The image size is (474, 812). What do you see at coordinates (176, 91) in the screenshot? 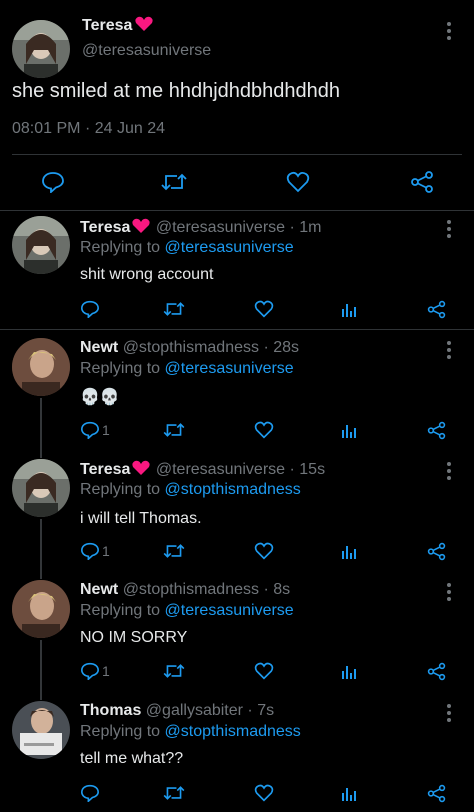
I see `tweet-text: she smiled at me hhdhjdhdbhdhdhdh` at bounding box center [176, 91].